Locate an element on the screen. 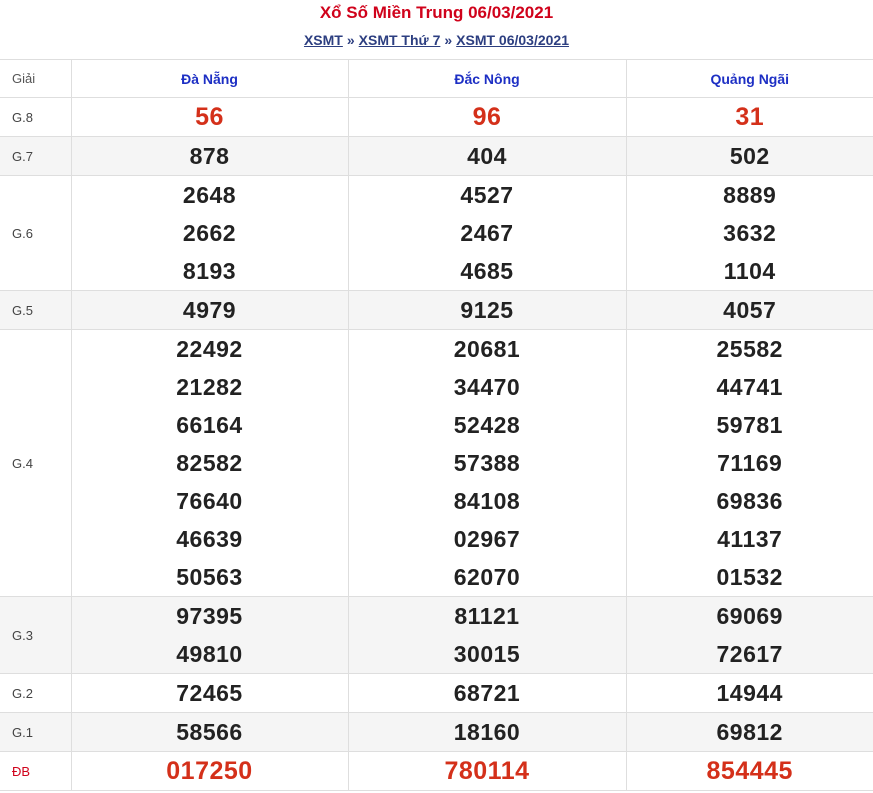 The height and width of the screenshot is (793, 873). result-cell: 4057 is located at coordinates (749, 310).